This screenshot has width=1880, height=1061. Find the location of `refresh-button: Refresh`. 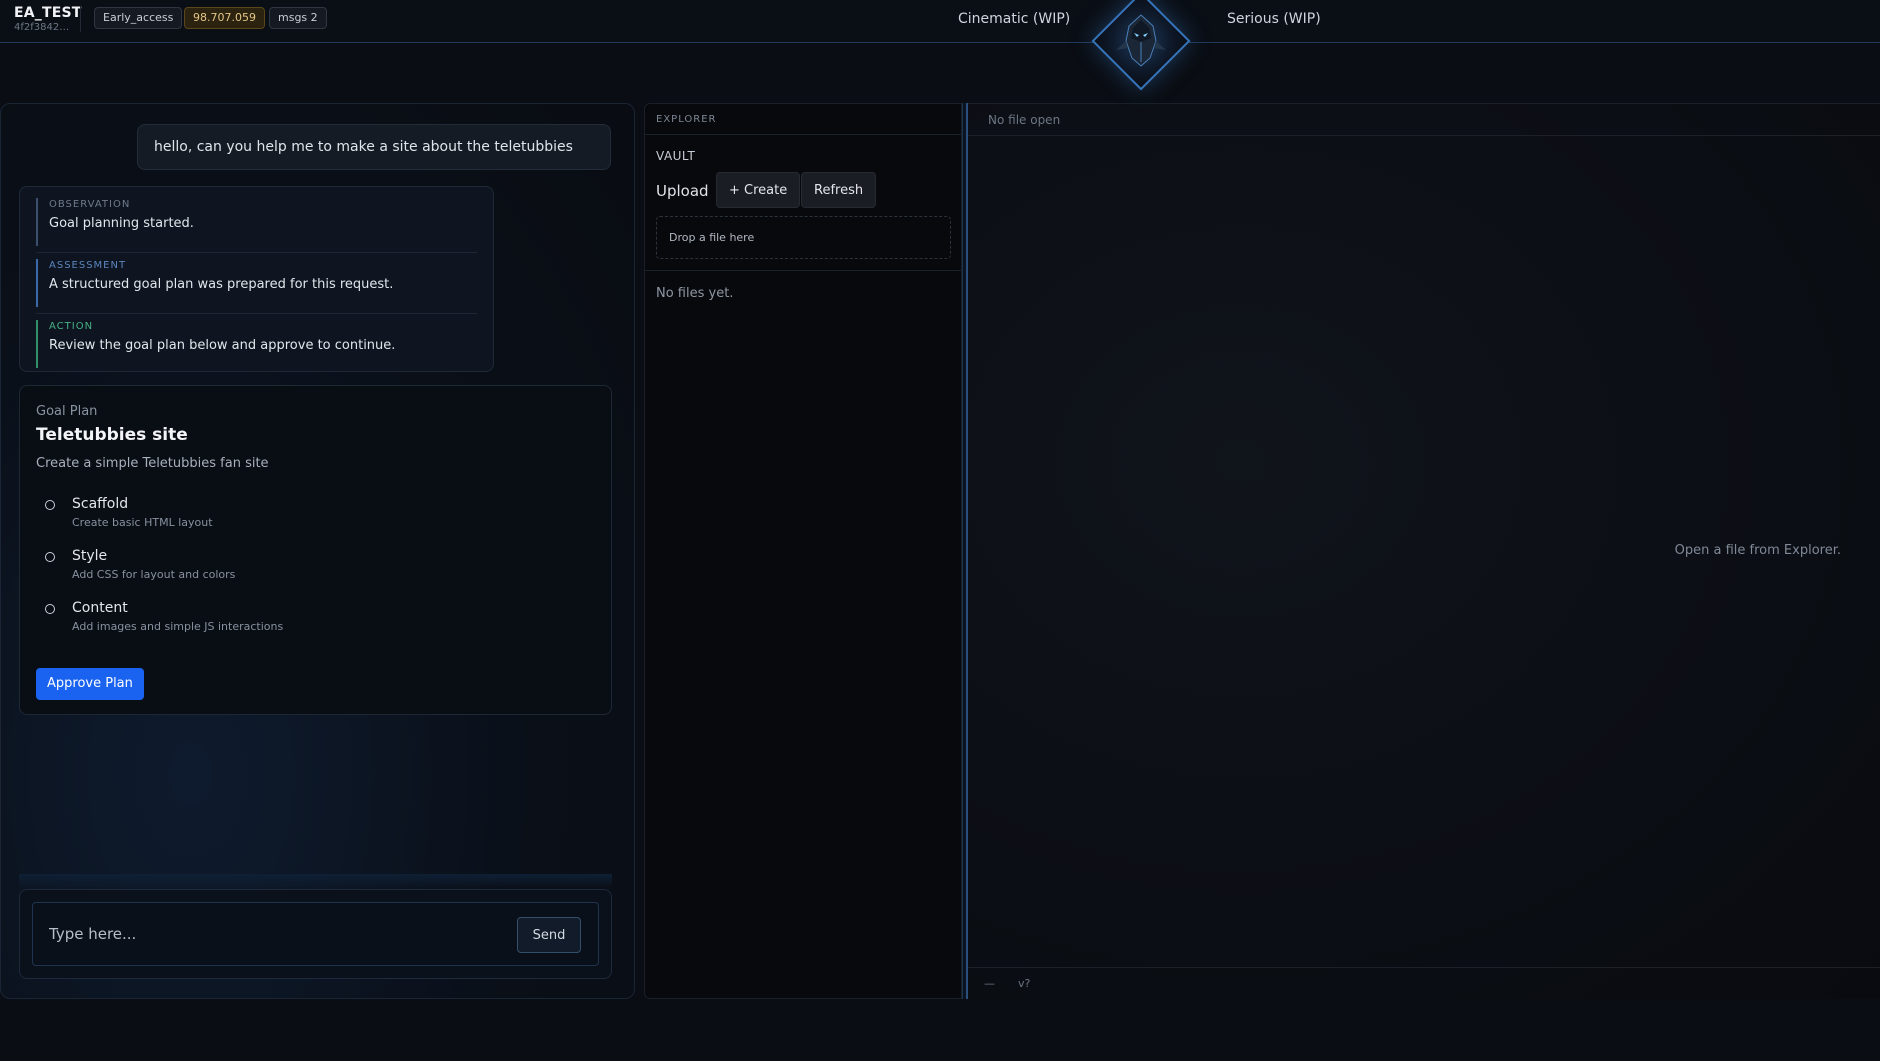

refresh-button: Refresh is located at coordinates (839, 190).